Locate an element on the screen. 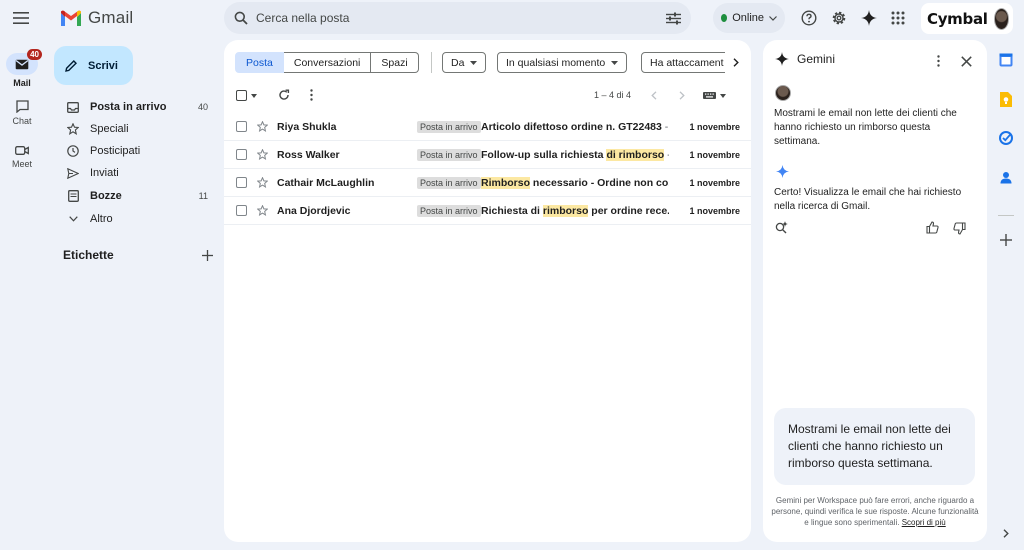  search-gmail-button is located at coordinates (781, 227).